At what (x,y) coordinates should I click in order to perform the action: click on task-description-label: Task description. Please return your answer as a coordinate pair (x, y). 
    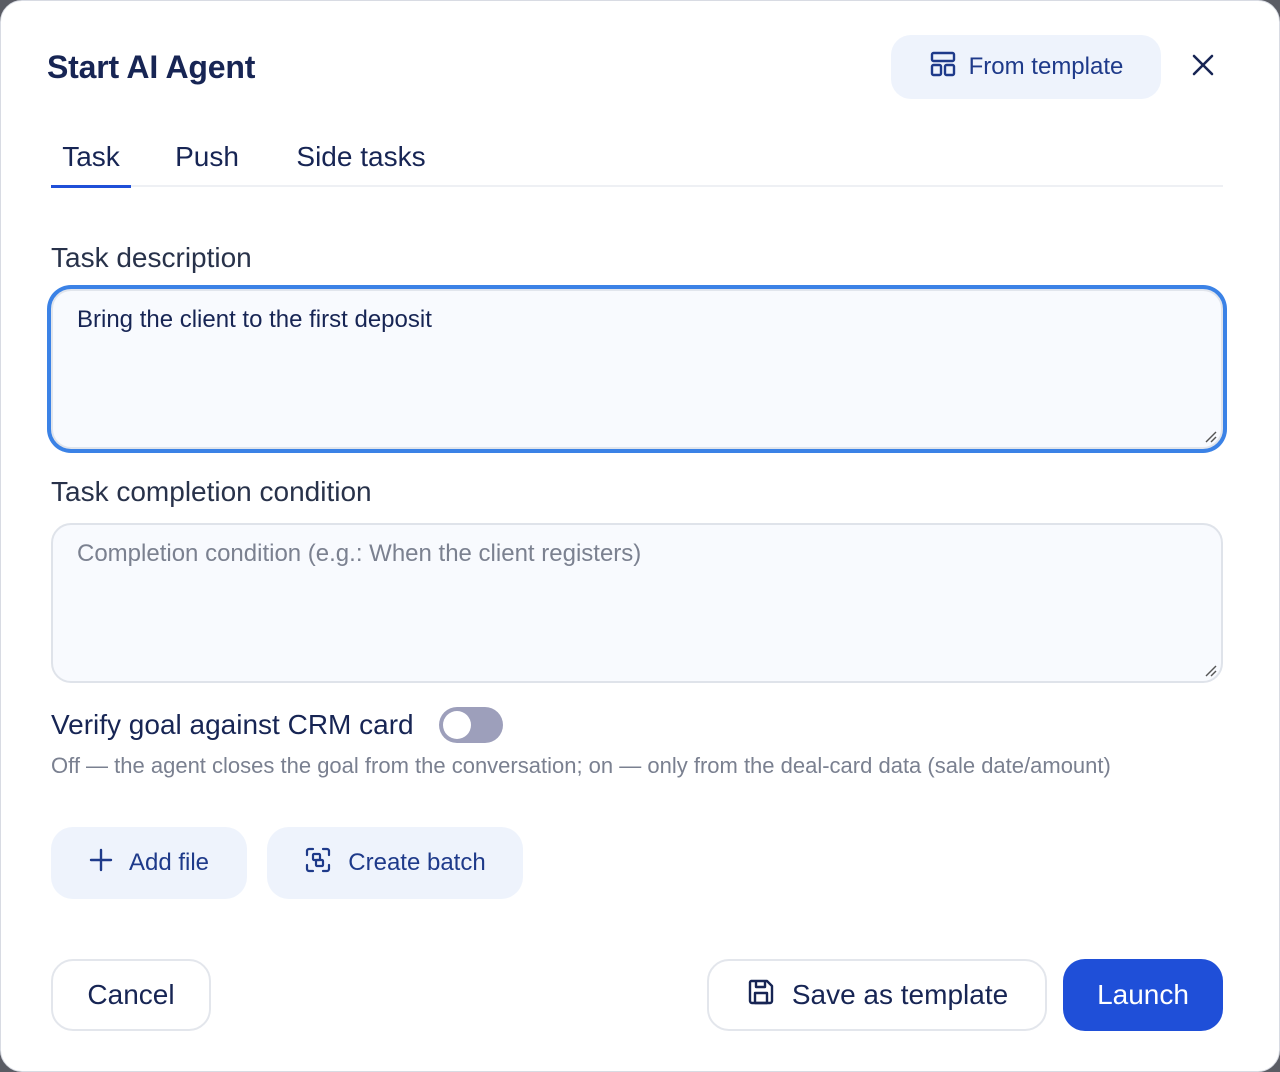
    Looking at the image, I should click on (151, 257).